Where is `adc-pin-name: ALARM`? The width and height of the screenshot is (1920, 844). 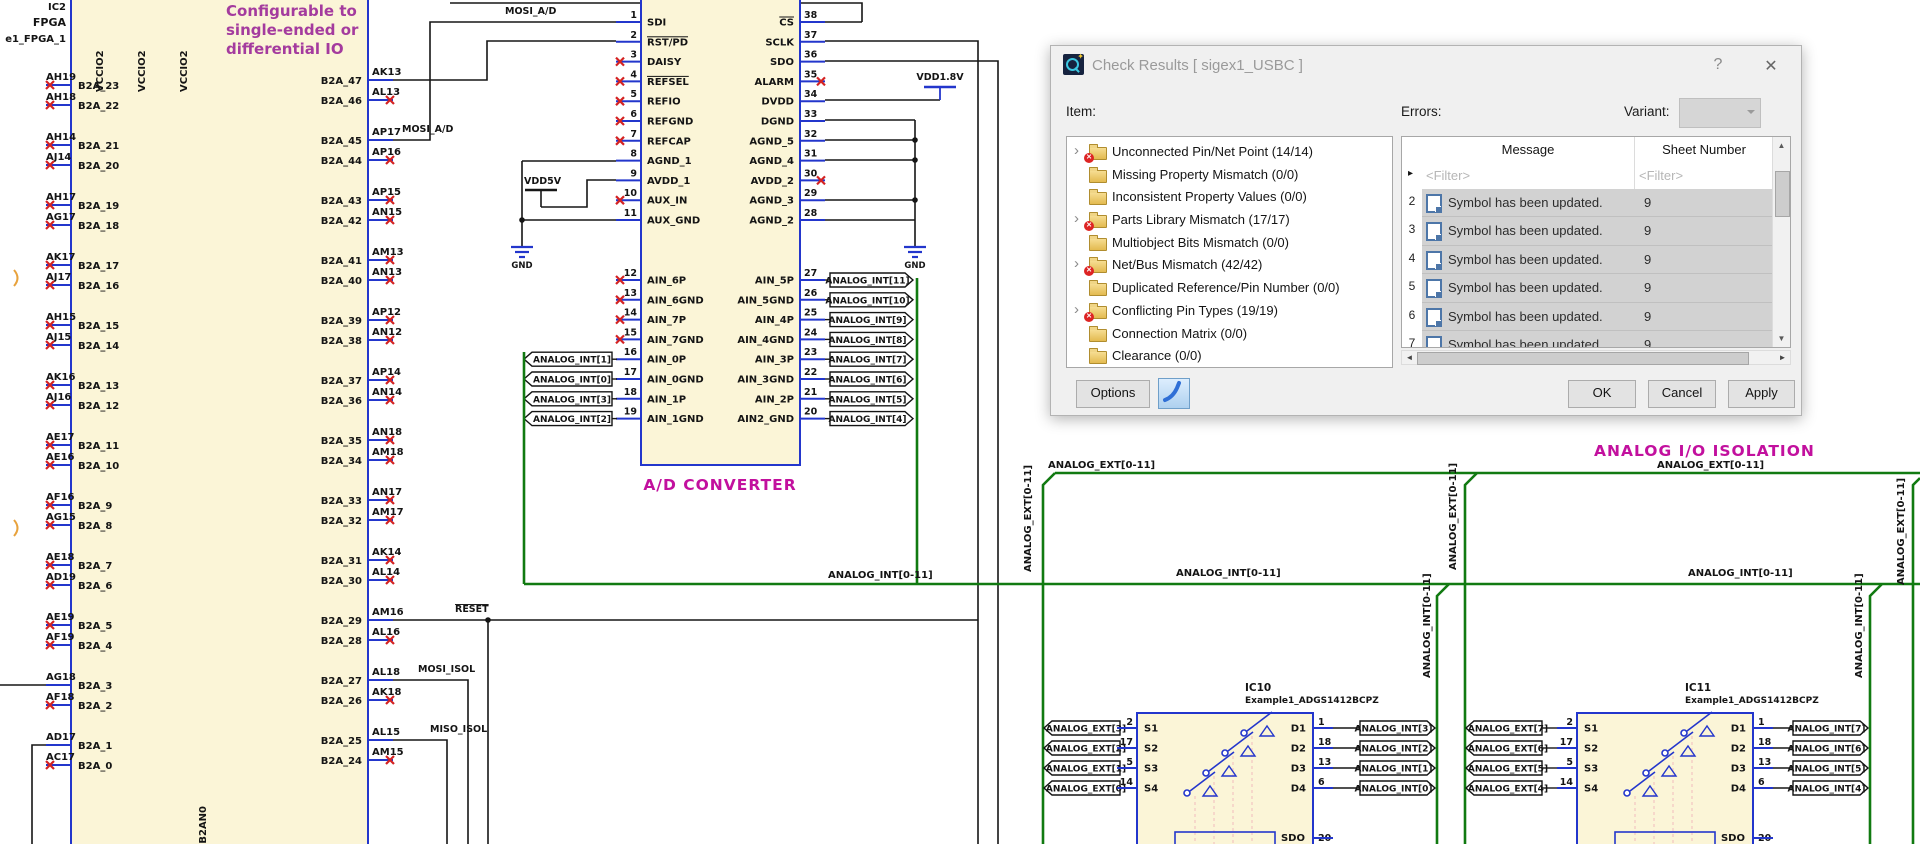
adc-pin-name: ALARM is located at coordinates (774, 82).